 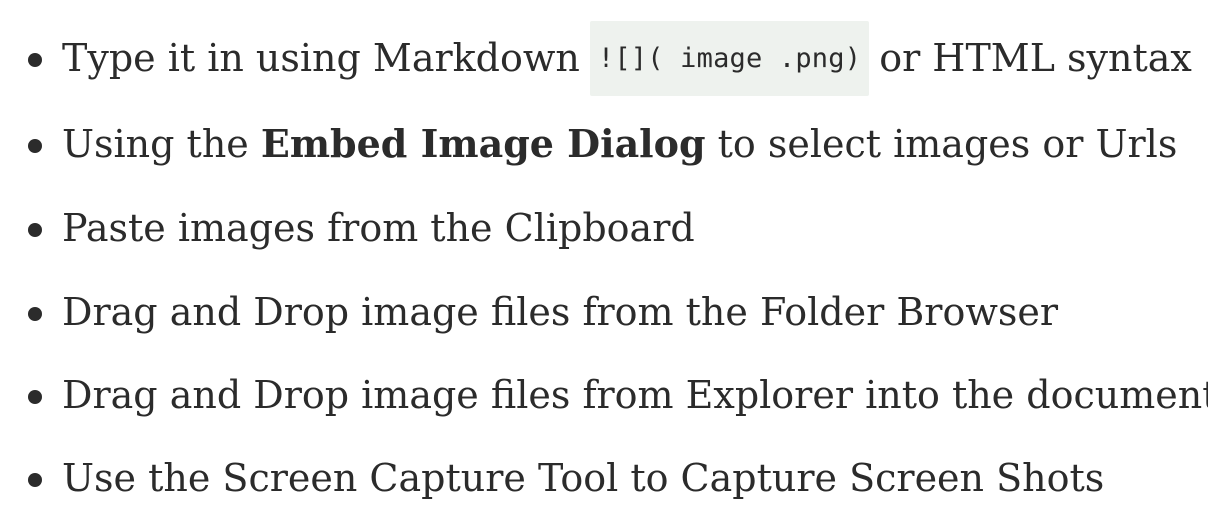 What do you see at coordinates (321, 58) in the screenshot?
I see `list-item-text: Type it in using Markdown` at bounding box center [321, 58].